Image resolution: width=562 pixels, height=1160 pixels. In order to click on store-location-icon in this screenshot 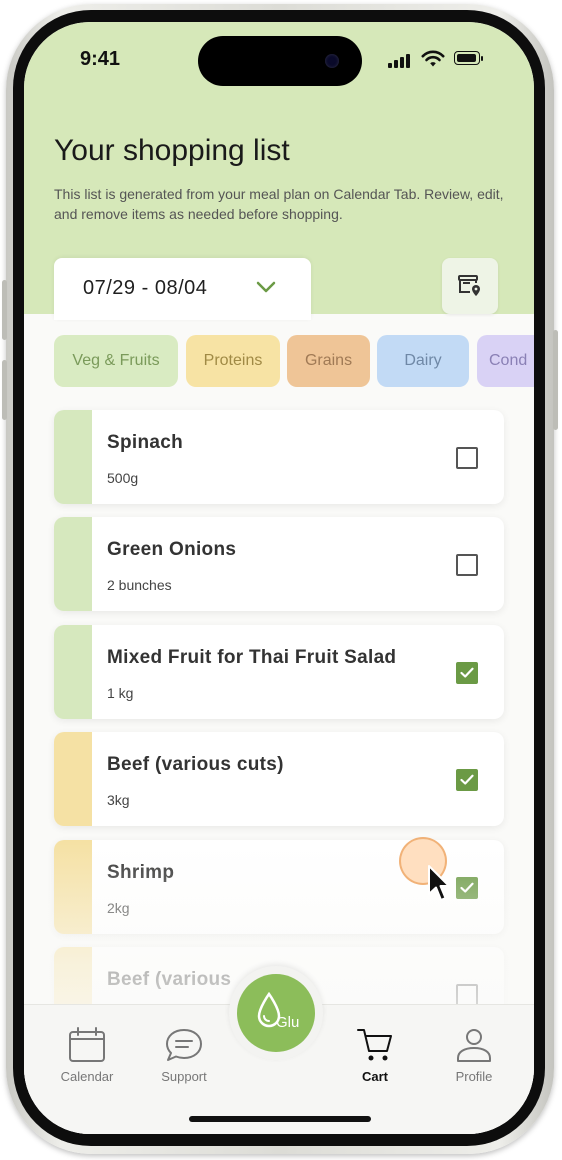, I will do `click(469, 285)`.